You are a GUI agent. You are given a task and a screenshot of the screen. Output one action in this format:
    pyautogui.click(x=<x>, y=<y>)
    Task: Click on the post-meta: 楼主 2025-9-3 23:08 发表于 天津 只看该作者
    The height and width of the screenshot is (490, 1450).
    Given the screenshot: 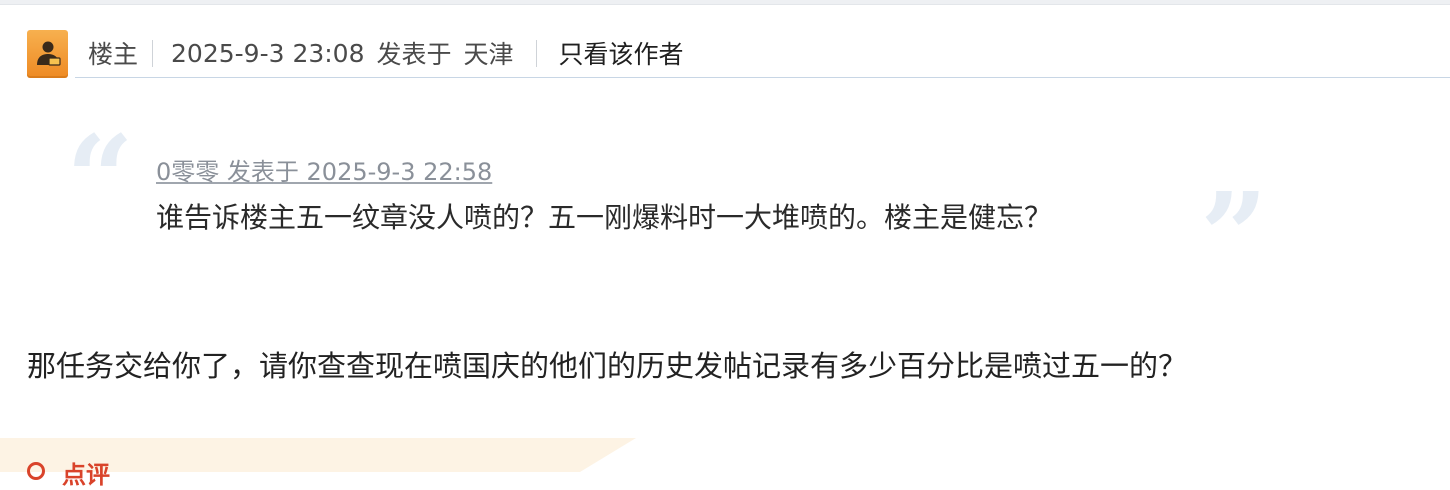 What is the action you would take?
    pyautogui.click(x=386, y=53)
    